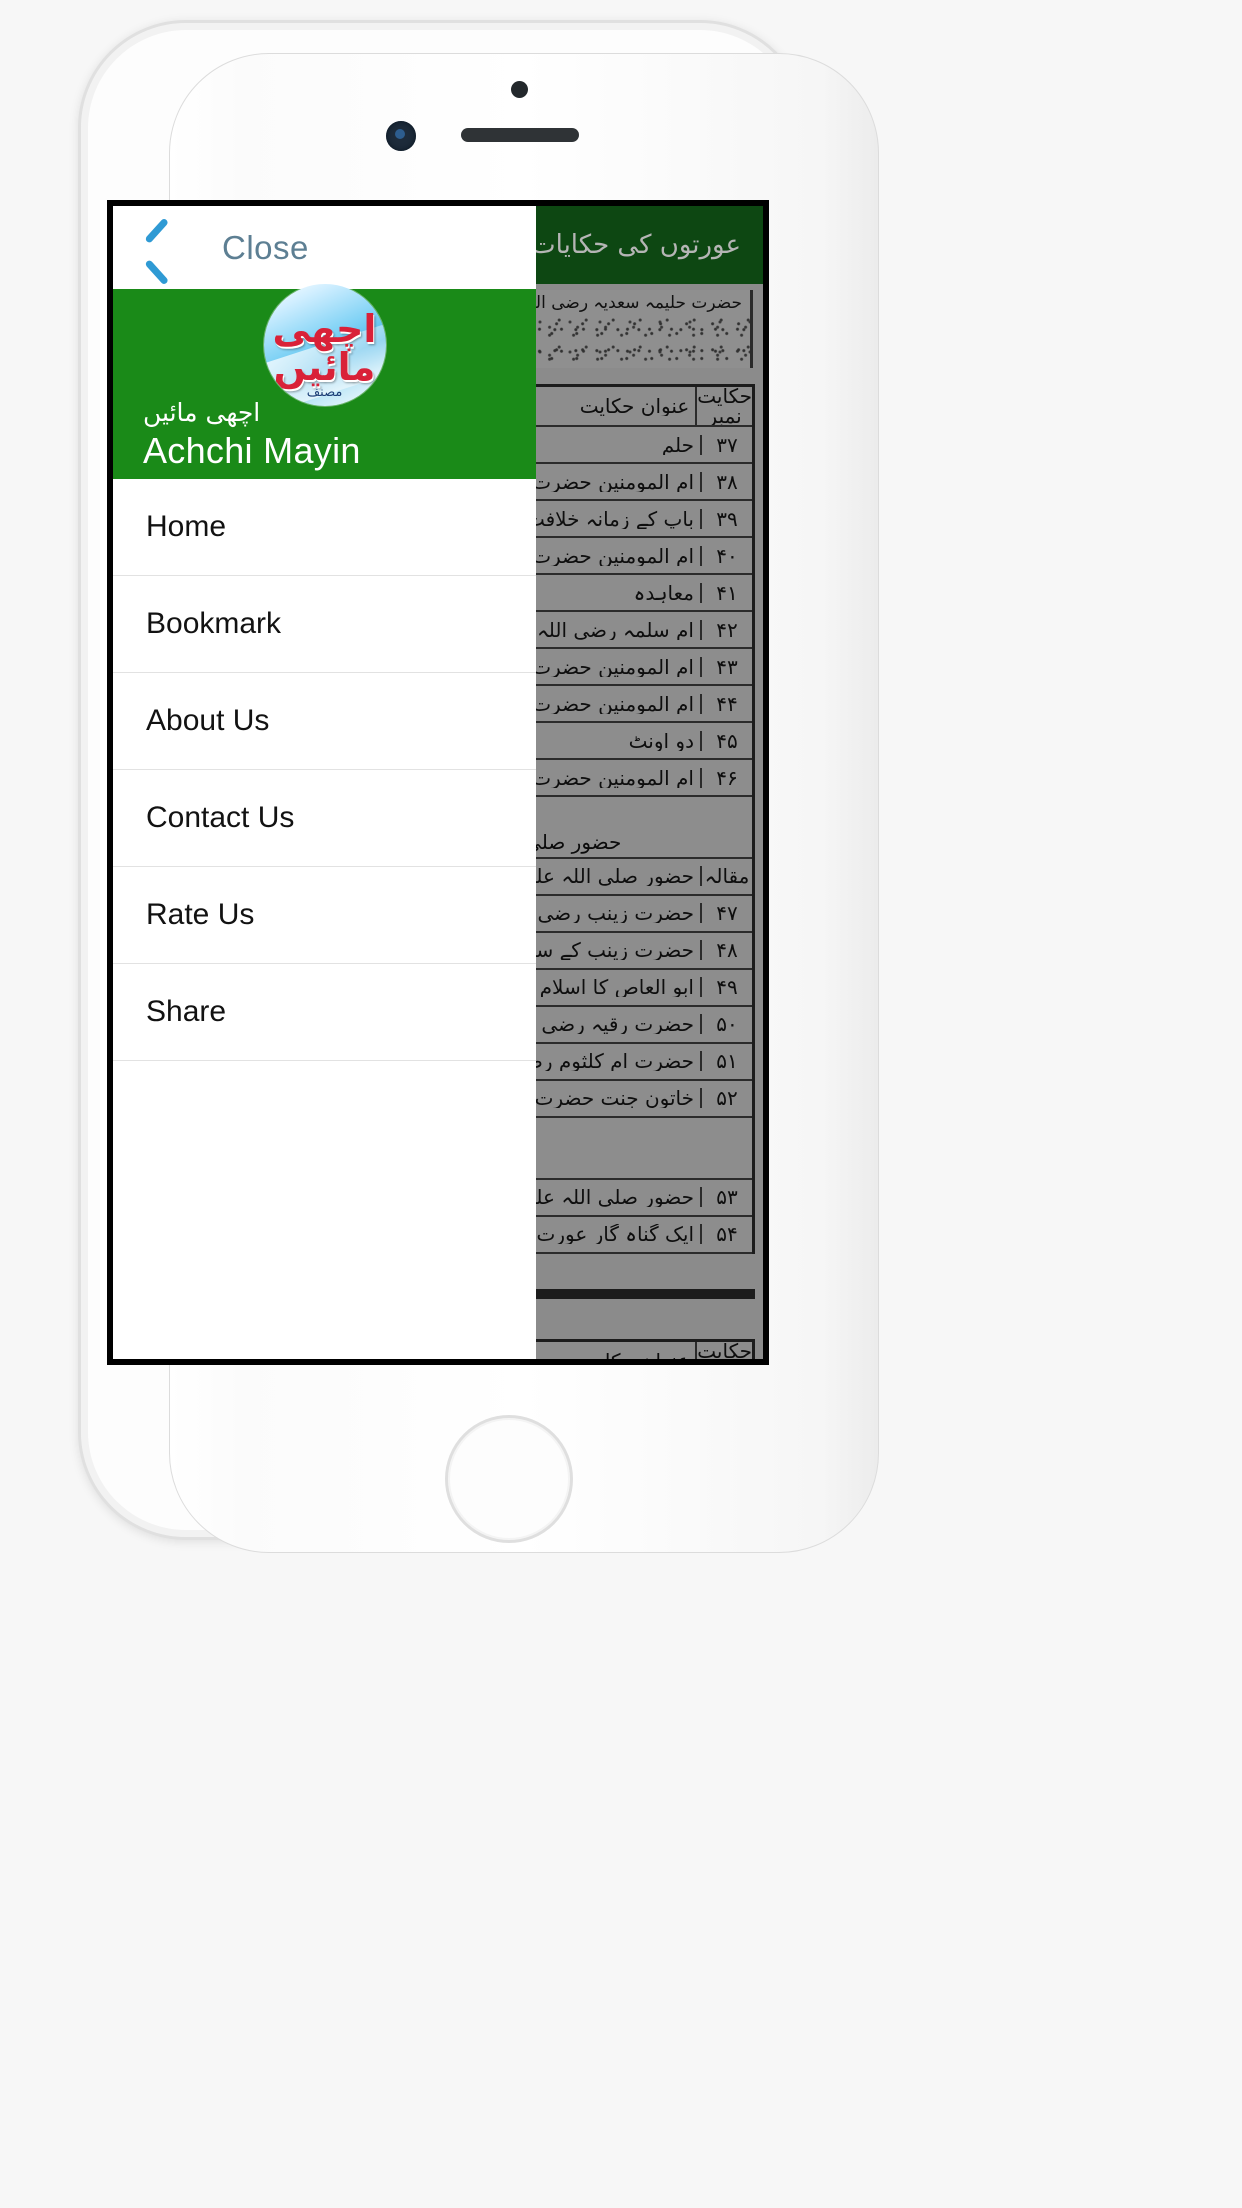  Describe the element at coordinates (726, 592) in the screenshot. I see `toc-row-number: ۴۱` at that location.